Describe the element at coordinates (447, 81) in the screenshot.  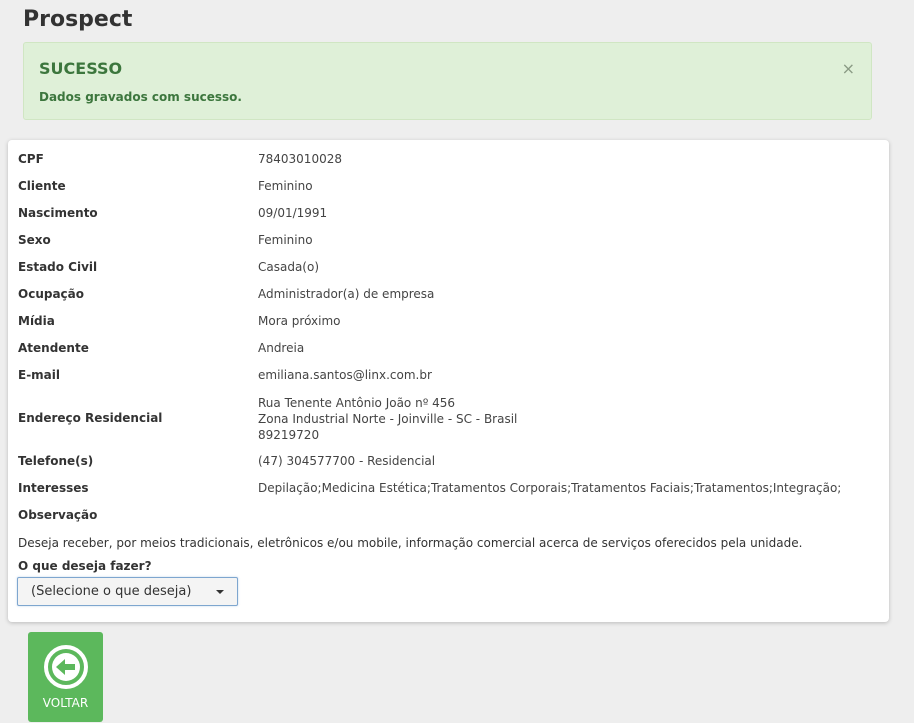
I see `success-alert: SUCESSO Dados gravados com sucesso. ×` at that location.